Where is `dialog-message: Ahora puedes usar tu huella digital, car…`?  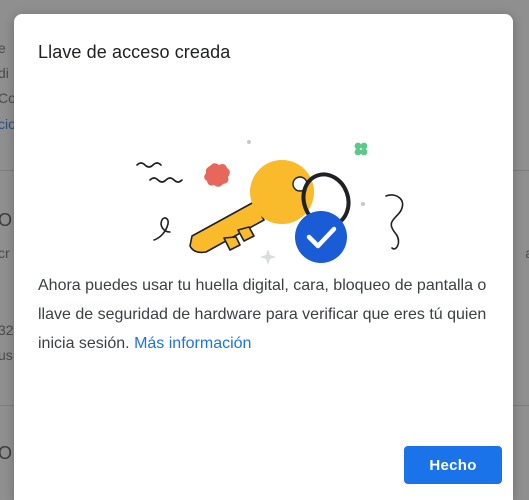 dialog-message: Ahora puedes usar tu huella digital, car… is located at coordinates (263, 314).